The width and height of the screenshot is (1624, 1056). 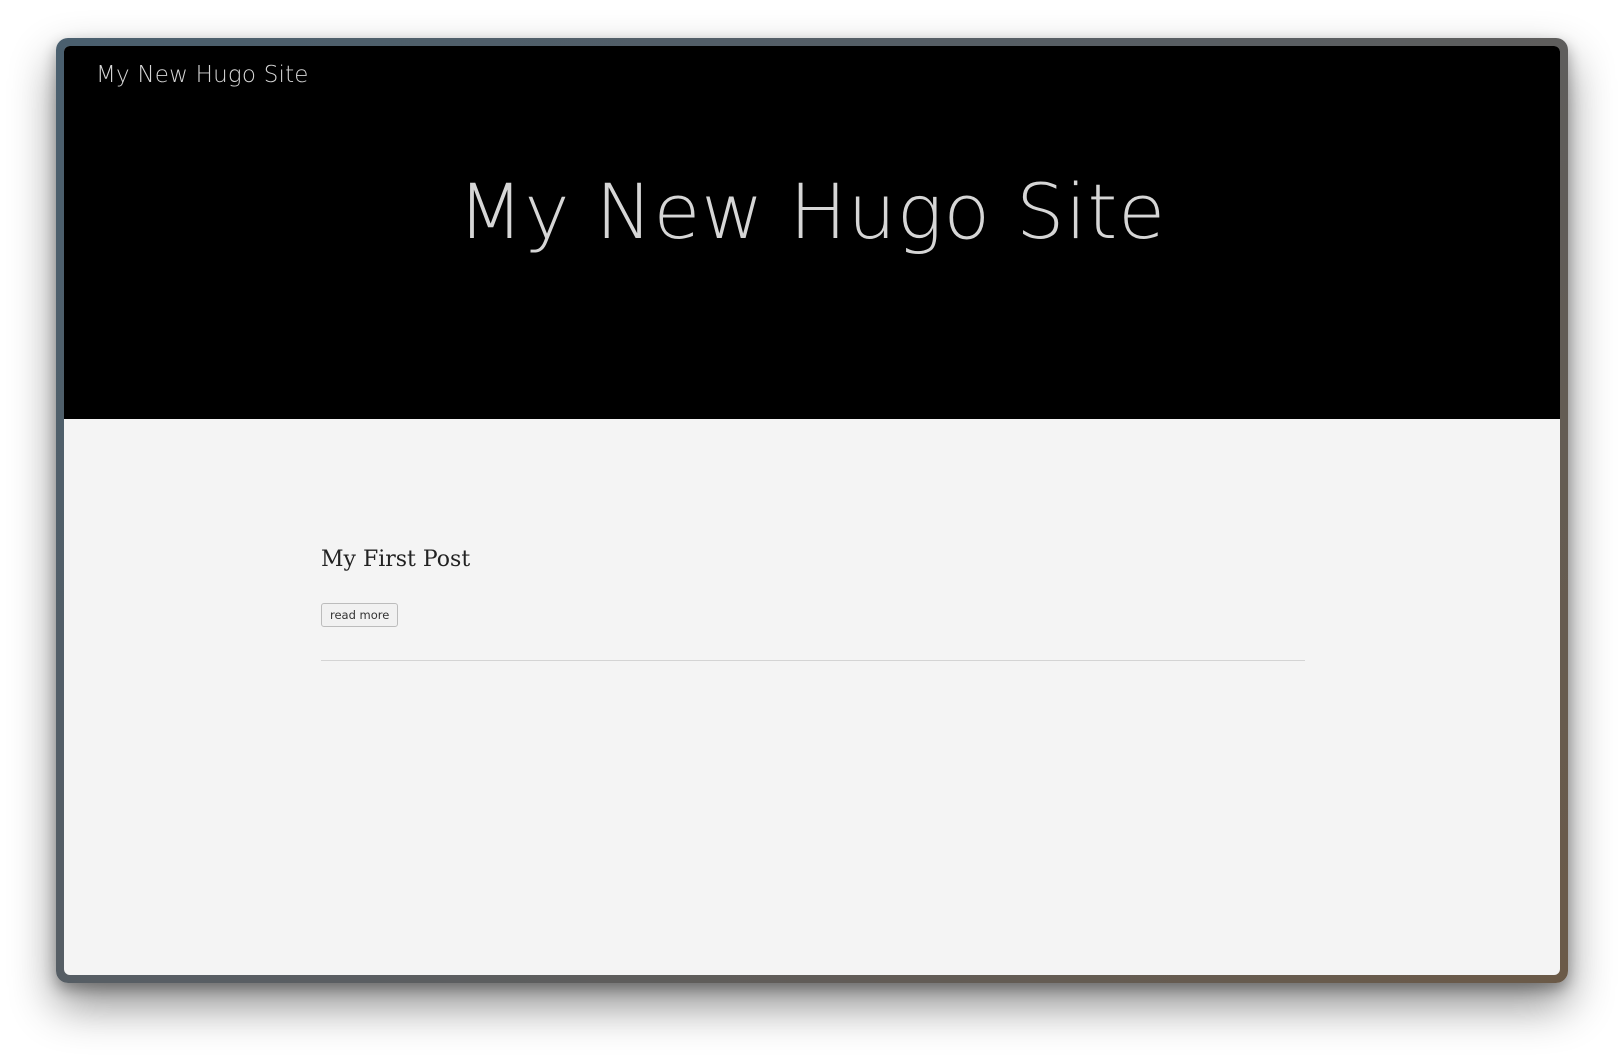 I want to click on hero-title: My New Hugo Site, so click(x=812, y=211).